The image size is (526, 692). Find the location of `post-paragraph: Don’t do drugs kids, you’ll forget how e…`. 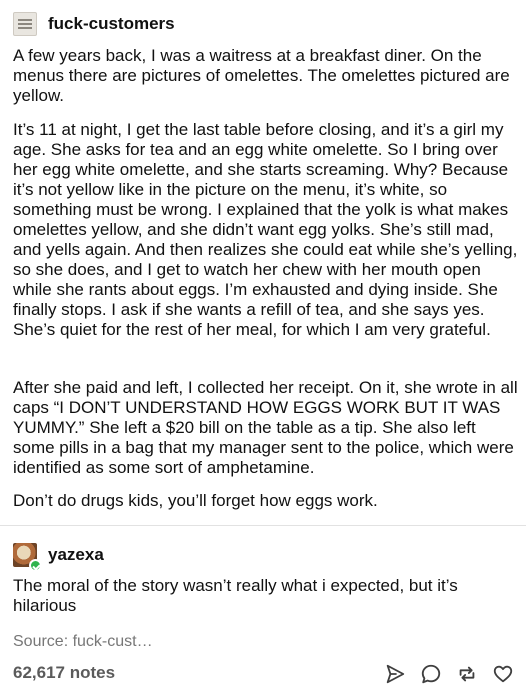

post-paragraph: Don’t do drugs kids, you’ll forget how e… is located at coordinates (195, 500).